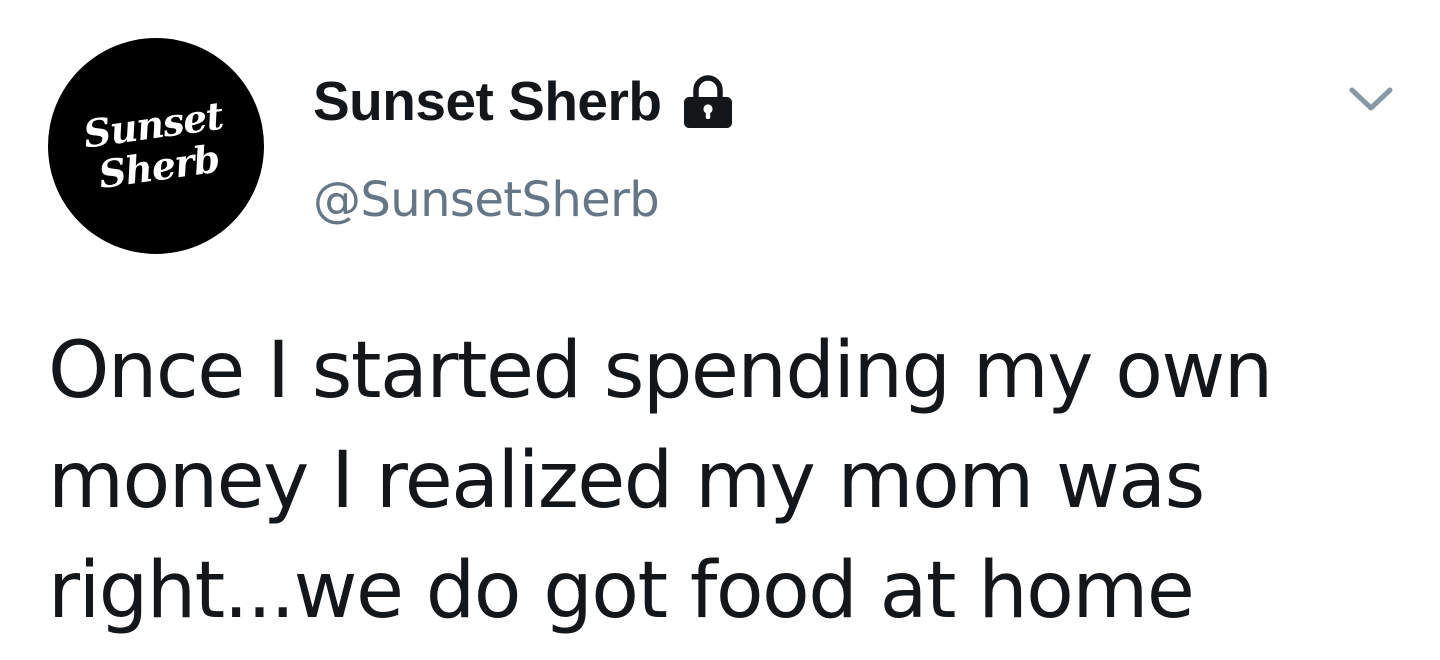 Image resolution: width=1440 pixels, height=660 pixels. What do you see at coordinates (1371, 98) in the screenshot?
I see `chevron-down-icon` at bounding box center [1371, 98].